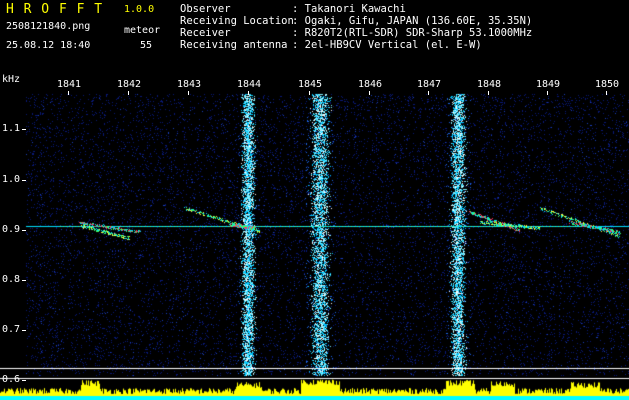 The image size is (629, 400). Describe the element at coordinates (11, 279) in the screenshot. I see `freq-tick-label: 0.8` at that location.